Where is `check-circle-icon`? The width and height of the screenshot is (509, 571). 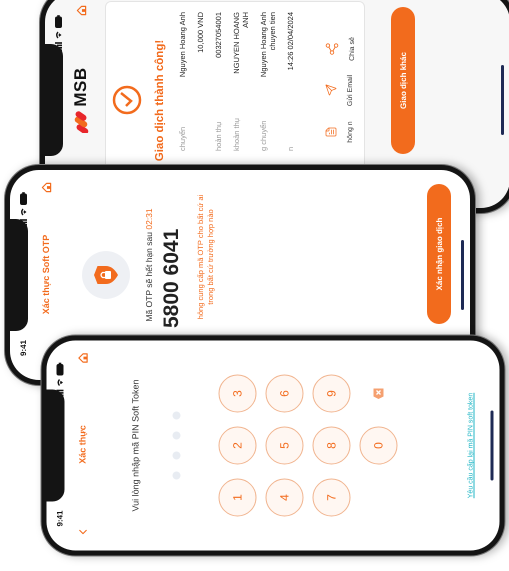
check-circle-icon is located at coordinates (127, 101).